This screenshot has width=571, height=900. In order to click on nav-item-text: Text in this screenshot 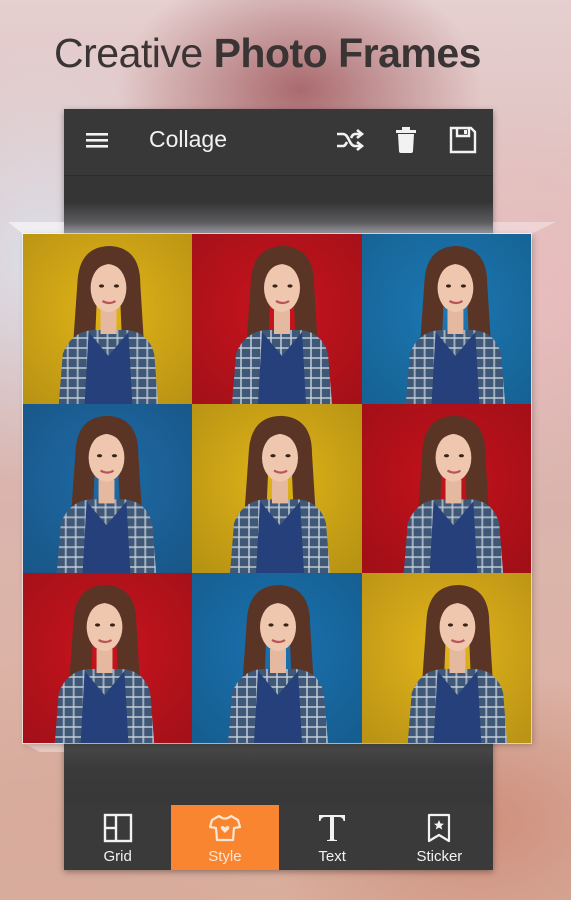, I will do `click(332, 837)`.